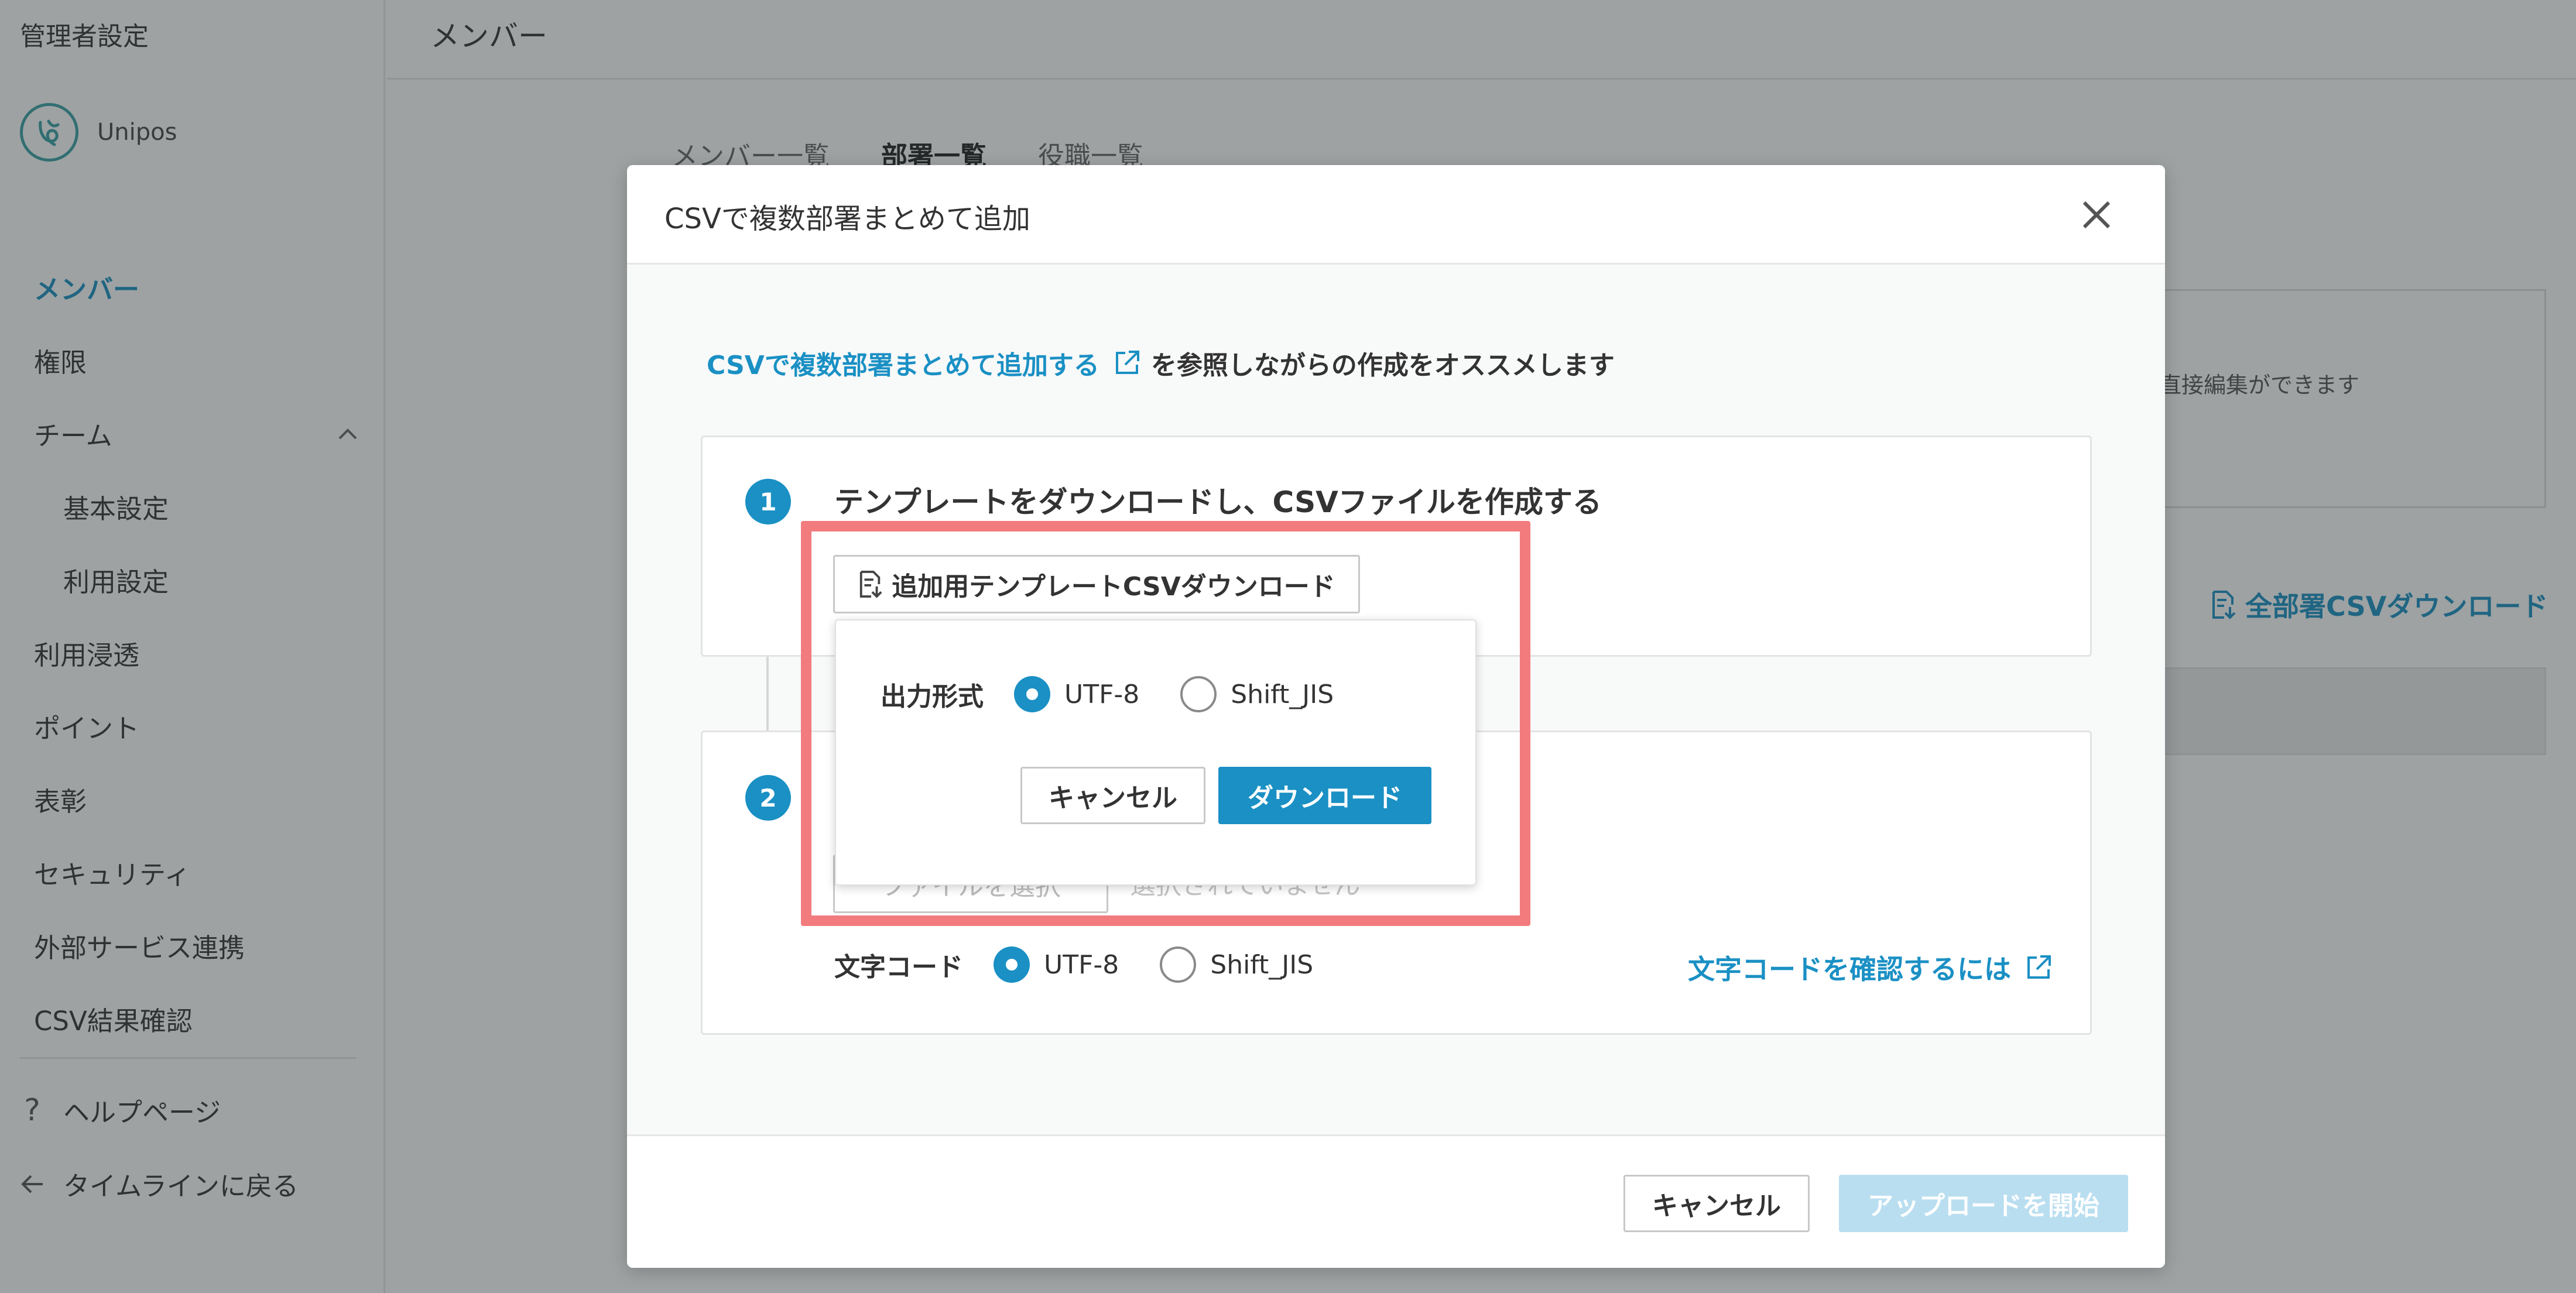 The width and height of the screenshot is (2576, 1293). I want to click on step1-title: テンプレートをダウンロードし、CSVファイルを作成する, so click(1218, 502).